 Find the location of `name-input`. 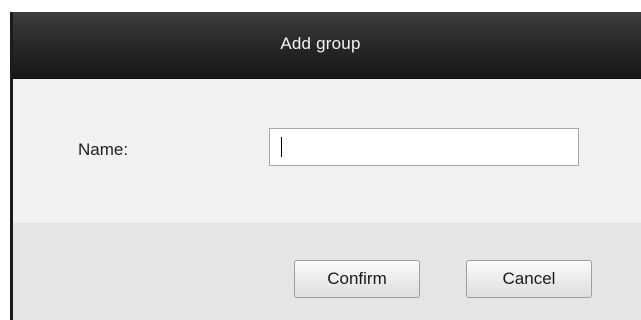

name-input is located at coordinates (424, 147).